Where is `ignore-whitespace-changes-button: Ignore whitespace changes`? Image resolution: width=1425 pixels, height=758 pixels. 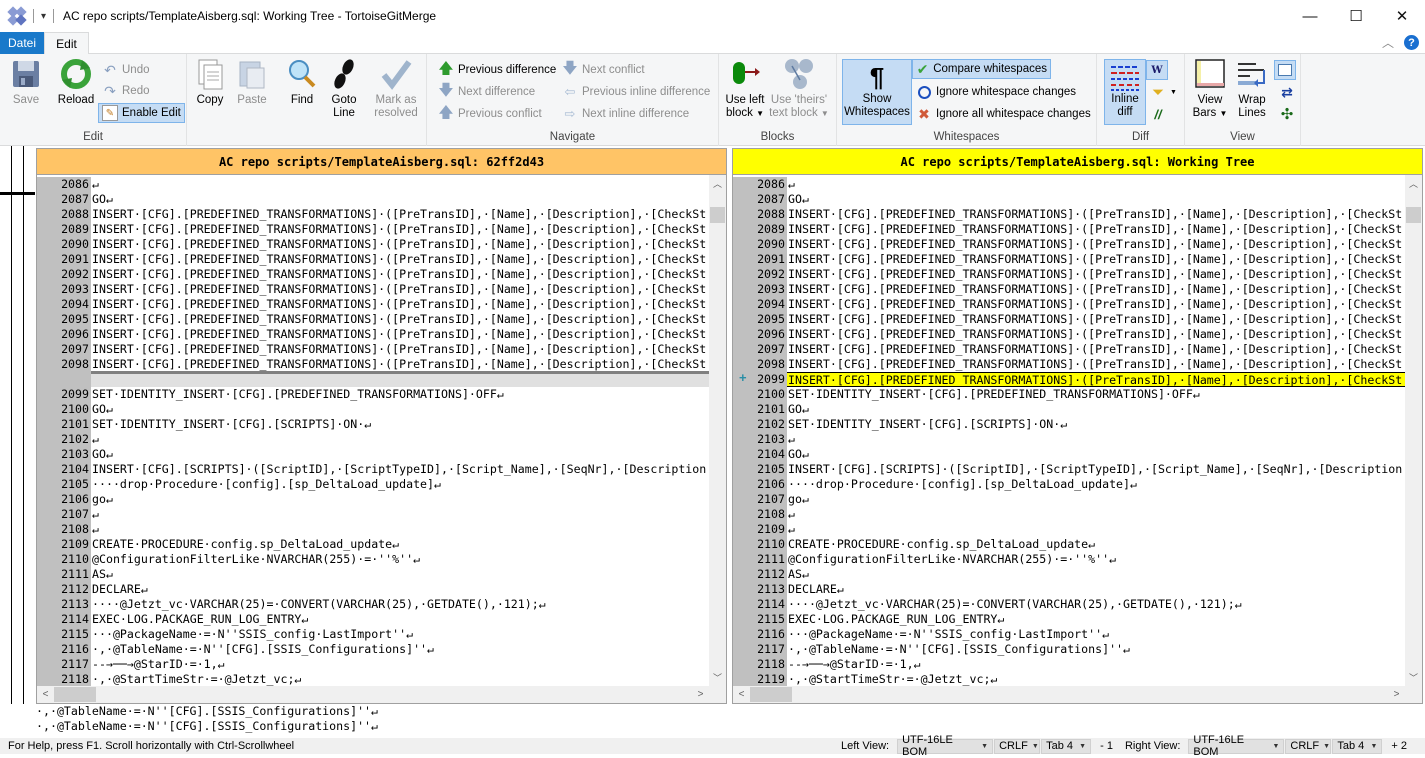 ignore-whitespace-changes-button: Ignore whitespace changes is located at coordinates (996, 92).